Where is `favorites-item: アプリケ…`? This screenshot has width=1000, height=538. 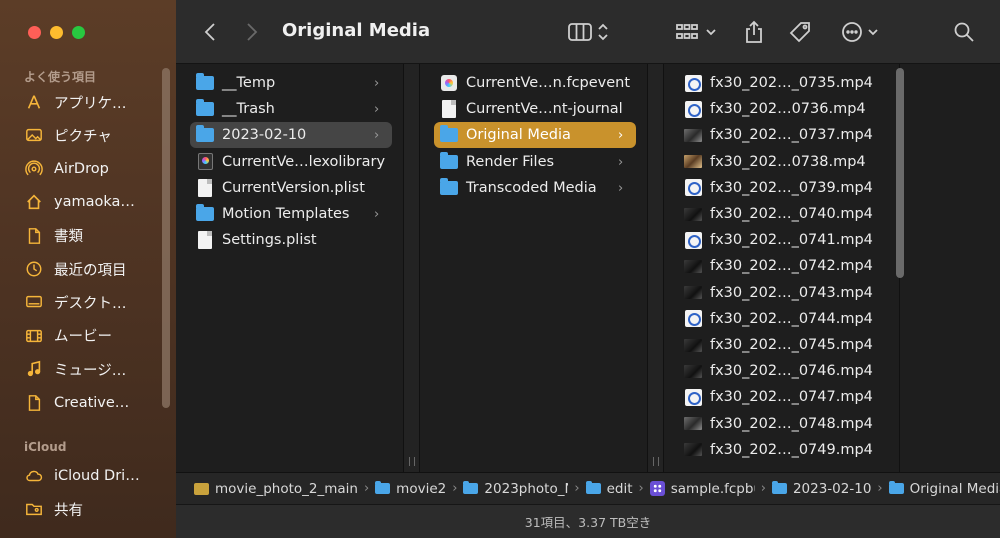
favorites-item: アプリケ… is located at coordinates (94, 102).